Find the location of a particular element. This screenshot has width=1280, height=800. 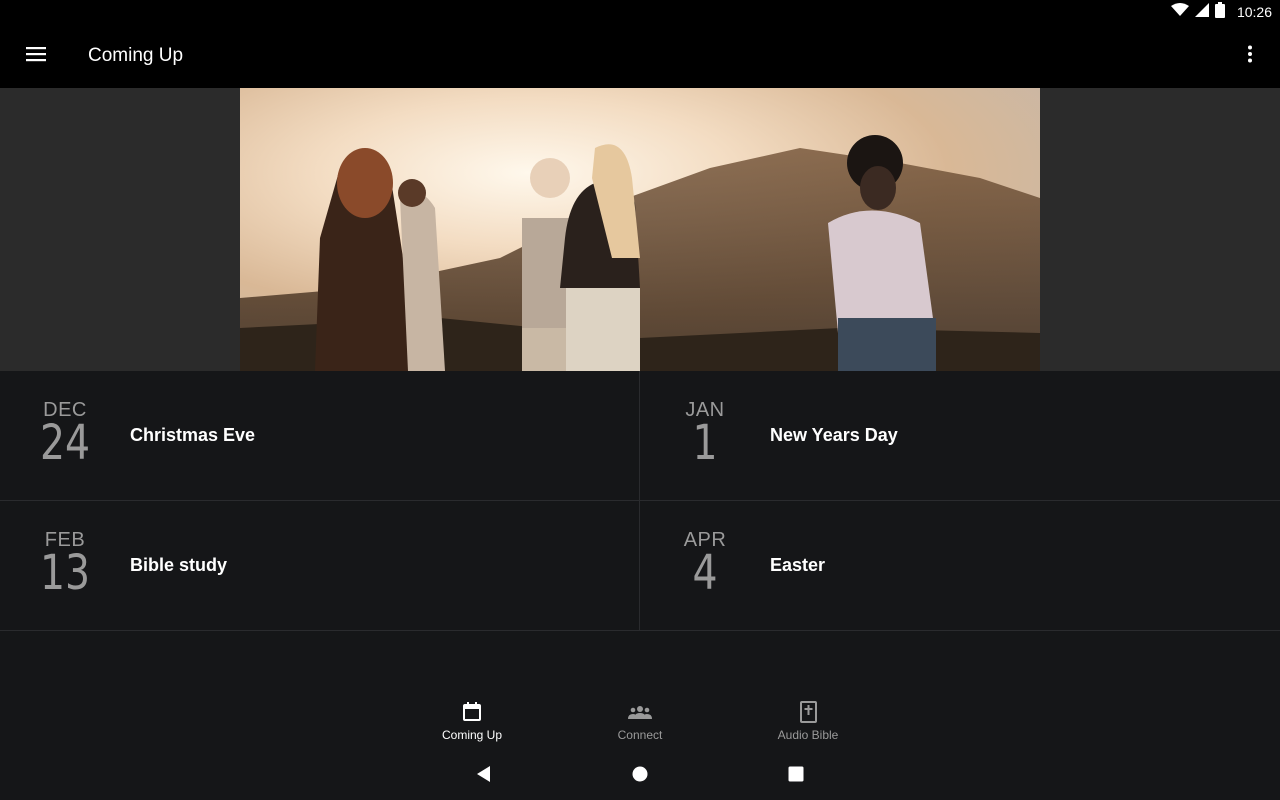

overflow-menu-button is located at coordinates (1250, 56).